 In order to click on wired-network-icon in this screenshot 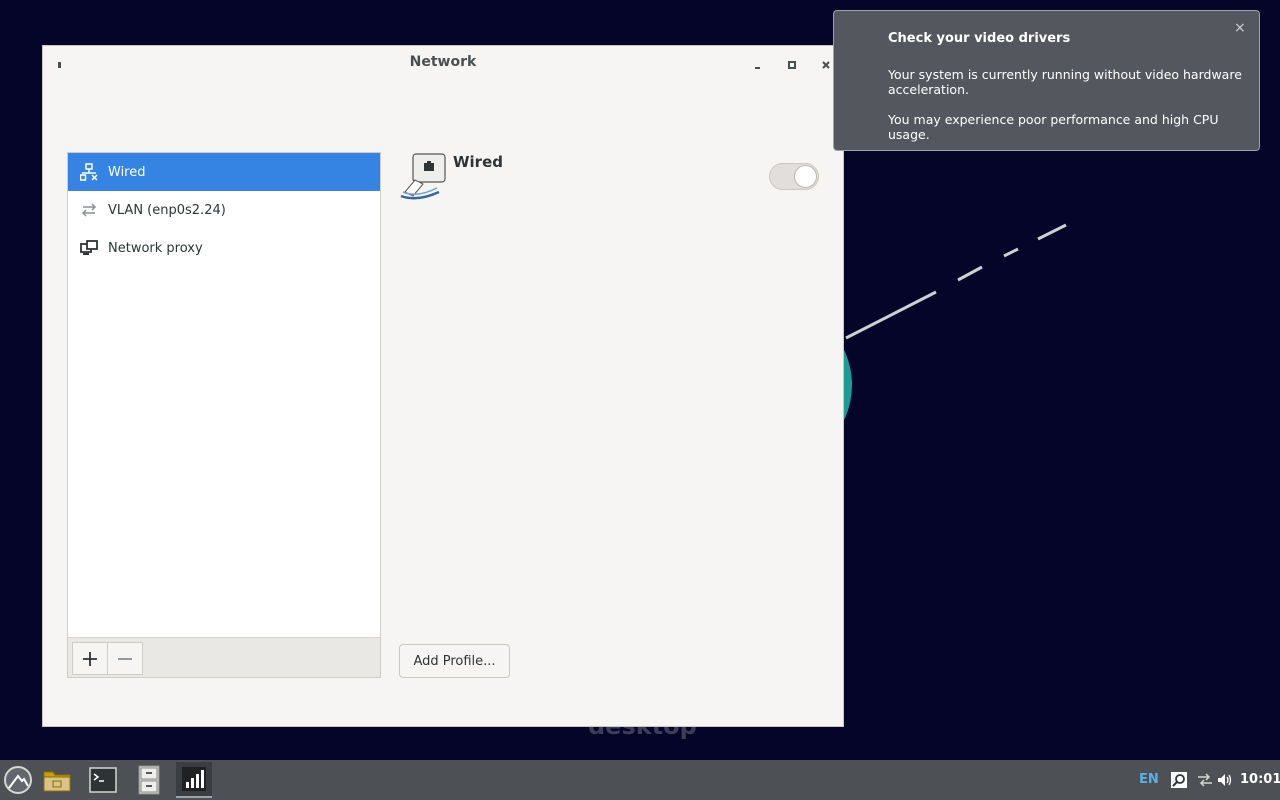, I will do `click(89, 172)`.